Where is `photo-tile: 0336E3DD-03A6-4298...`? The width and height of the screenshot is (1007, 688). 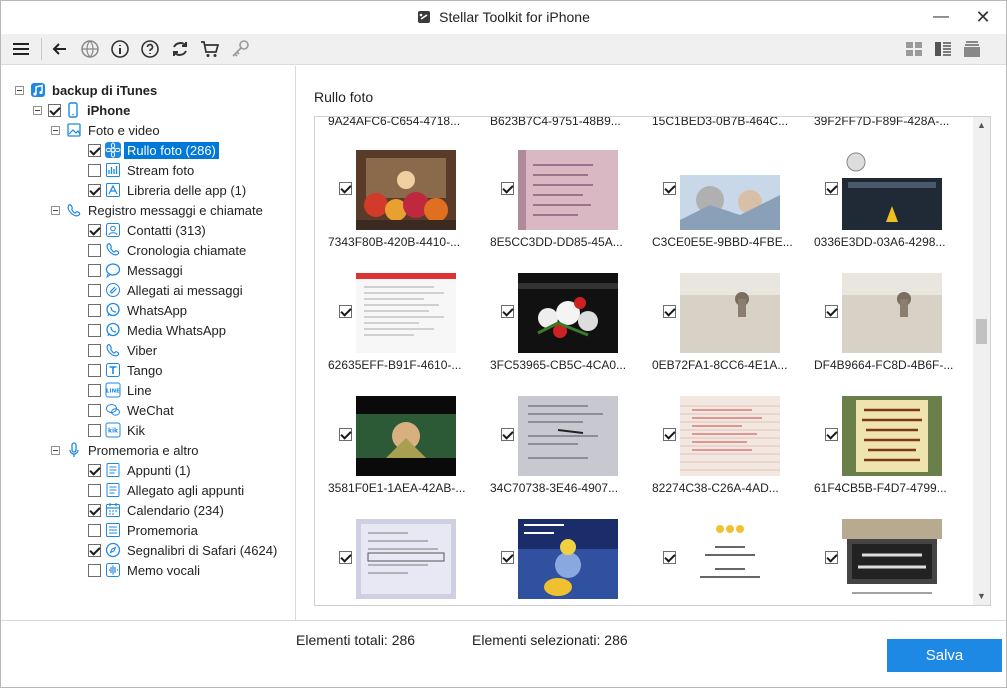 photo-tile: 0336E3DD-03A6-4298... is located at coordinates (881, 184).